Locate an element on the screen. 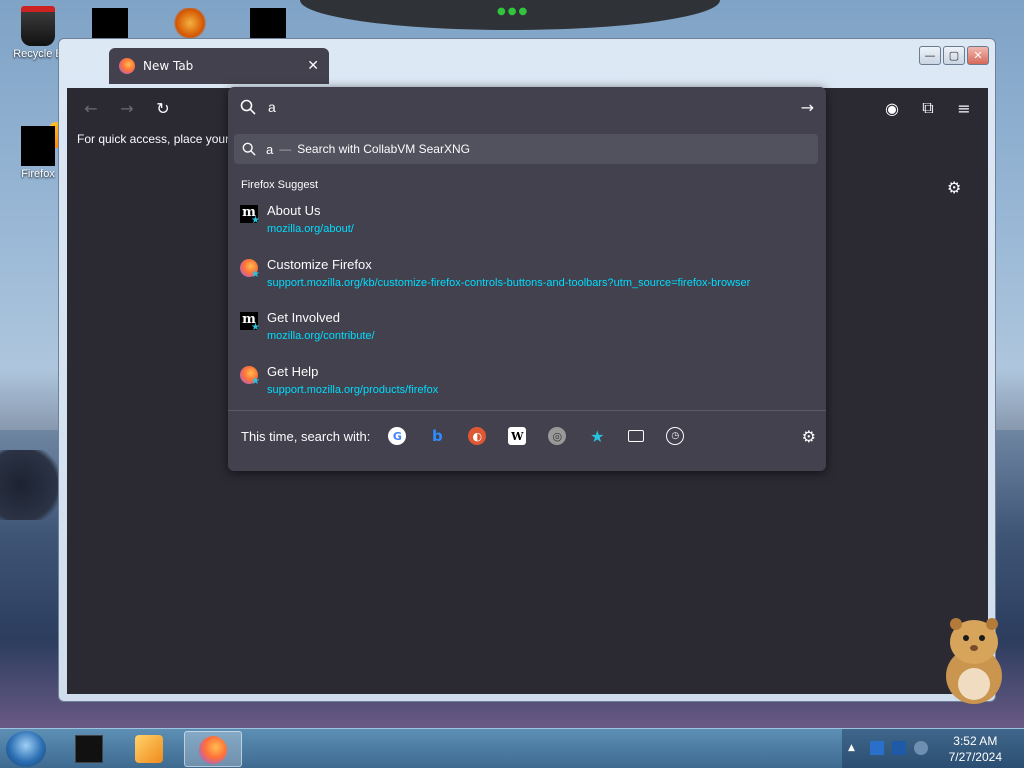  app-icon is located at coordinates (89, 749).